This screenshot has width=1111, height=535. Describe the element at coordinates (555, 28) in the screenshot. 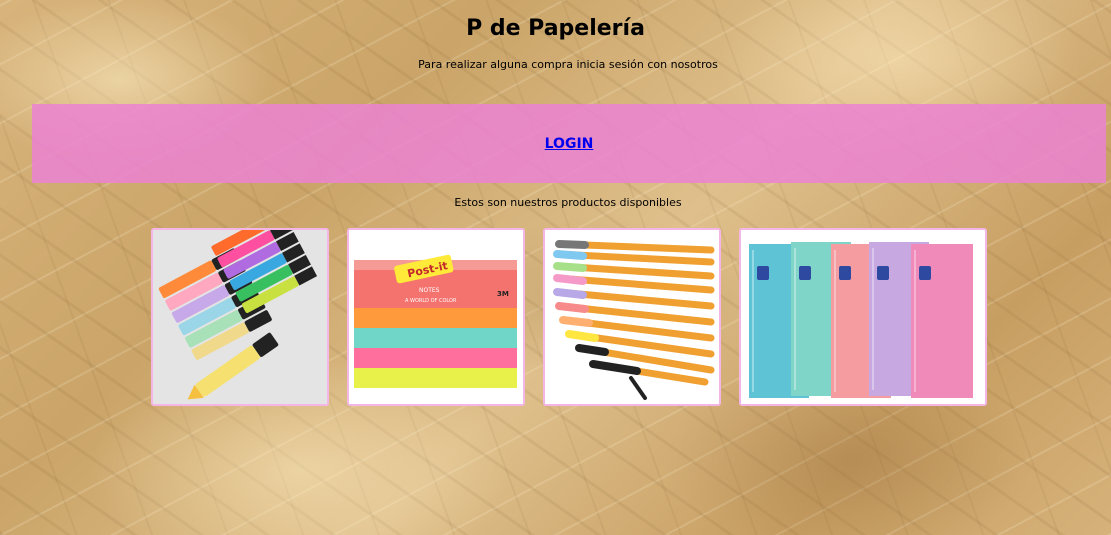

I see `page-title: P de Papelería` at that location.